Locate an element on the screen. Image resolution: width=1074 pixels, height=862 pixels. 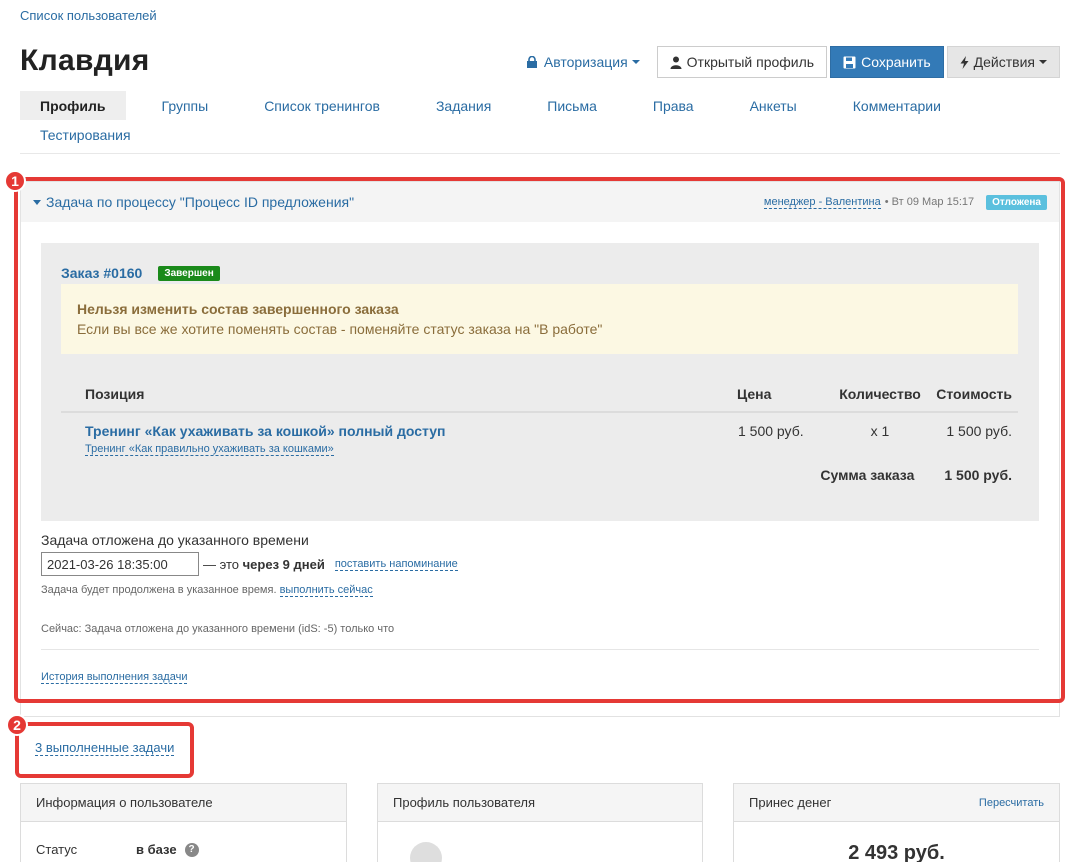
postpone-relative: — это через 9 дней is located at coordinates (264, 564).